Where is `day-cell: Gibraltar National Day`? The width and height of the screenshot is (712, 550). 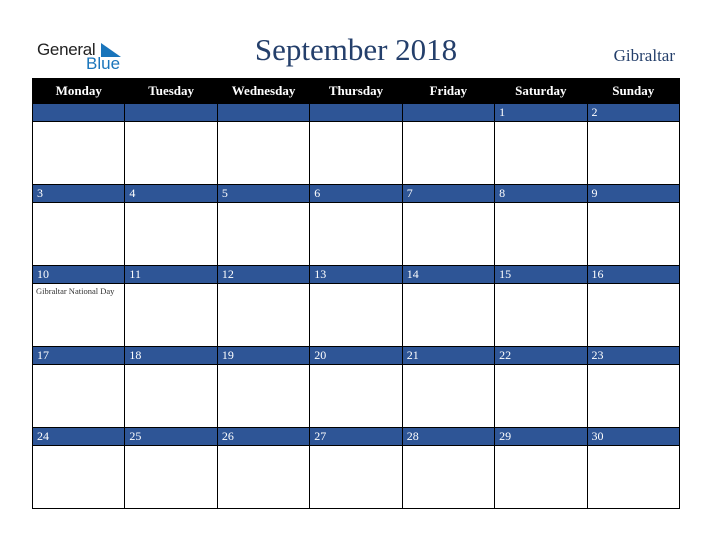 day-cell: Gibraltar National Day is located at coordinates (78, 315).